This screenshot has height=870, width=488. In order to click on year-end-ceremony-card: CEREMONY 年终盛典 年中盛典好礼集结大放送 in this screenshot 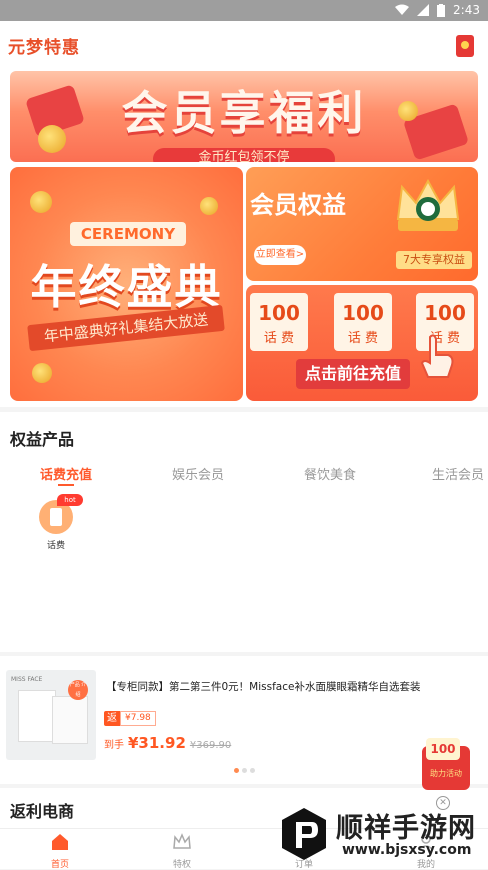, I will do `click(126, 284)`.